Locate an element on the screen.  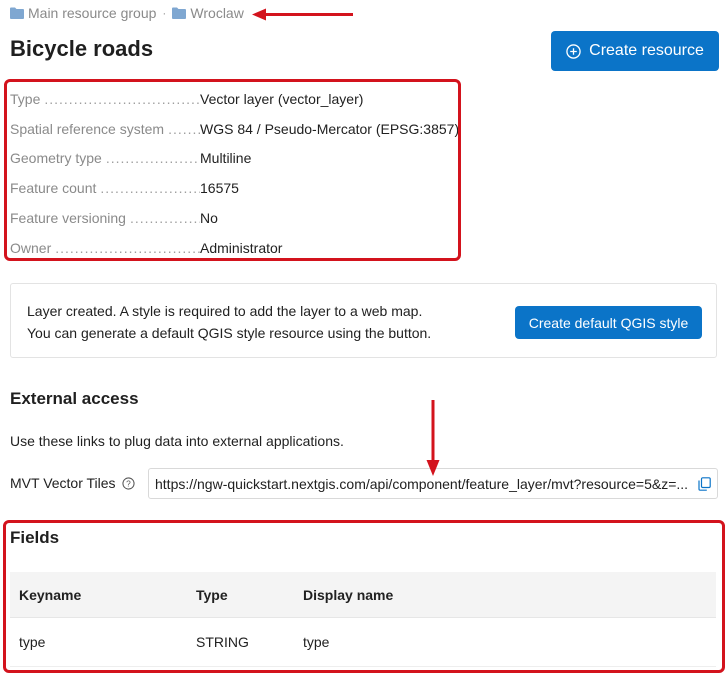
breadcrumb-item-main-resource-group: Main resource group is located at coordinates (83, 13).